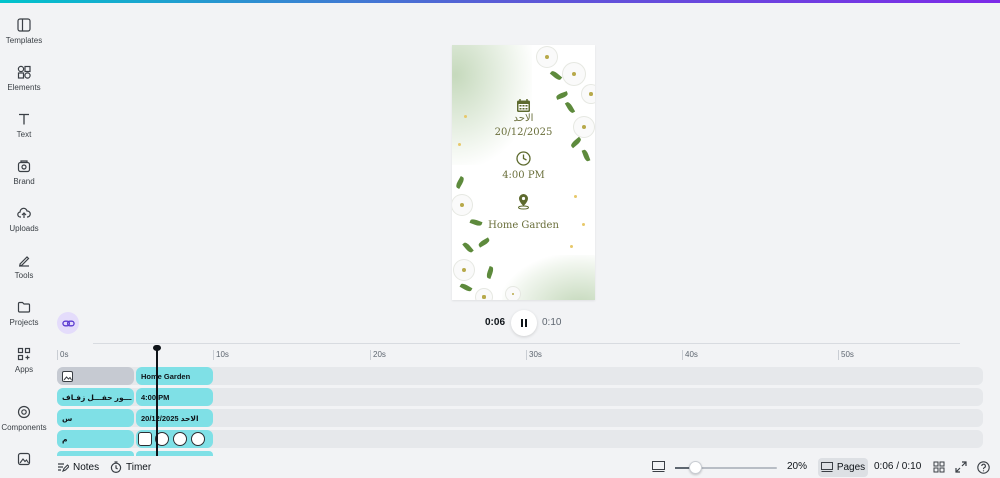 The width and height of the screenshot is (1000, 478). I want to click on card-date: 20/12/2025, so click(523, 132).